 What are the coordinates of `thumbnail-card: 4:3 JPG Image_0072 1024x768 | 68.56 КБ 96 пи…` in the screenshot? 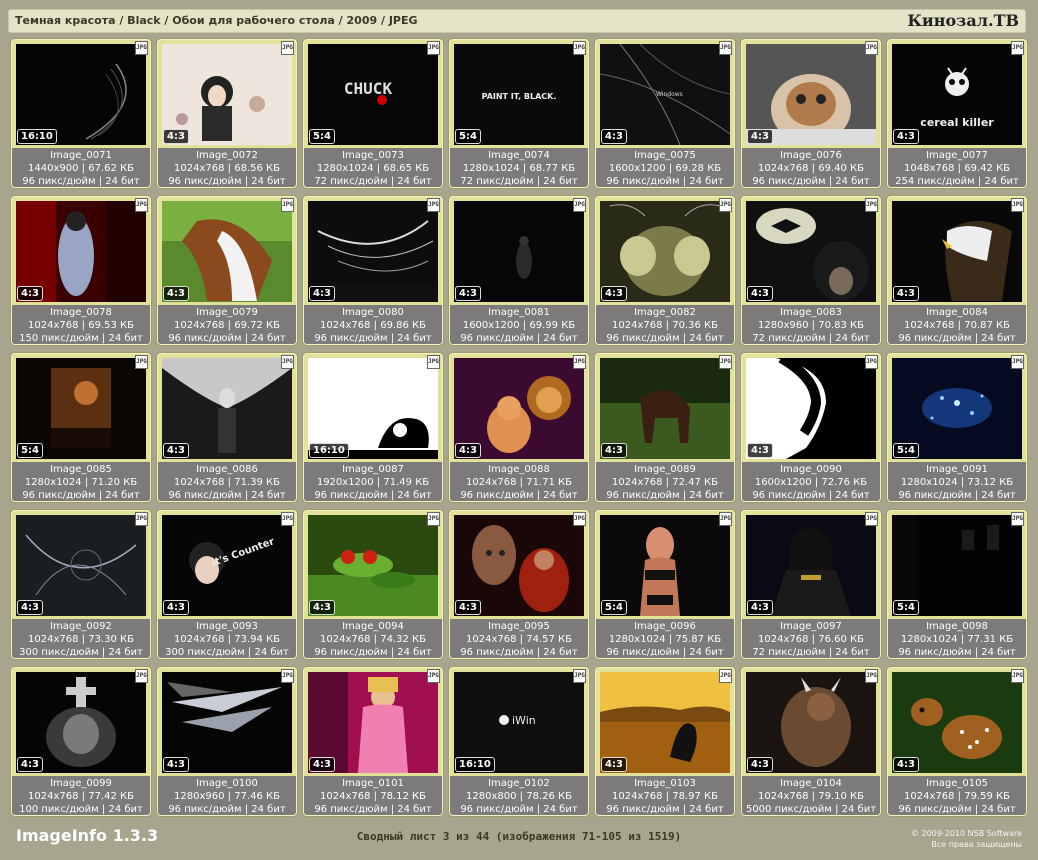 It's located at (227, 113).